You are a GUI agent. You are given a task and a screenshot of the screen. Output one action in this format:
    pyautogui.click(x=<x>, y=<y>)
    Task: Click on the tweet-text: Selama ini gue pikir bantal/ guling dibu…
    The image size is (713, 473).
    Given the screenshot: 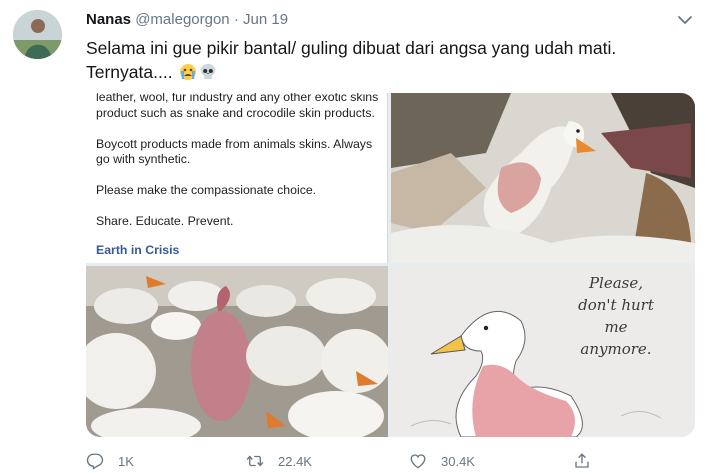 What is the action you would take?
    pyautogui.click(x=386, y=60)
    